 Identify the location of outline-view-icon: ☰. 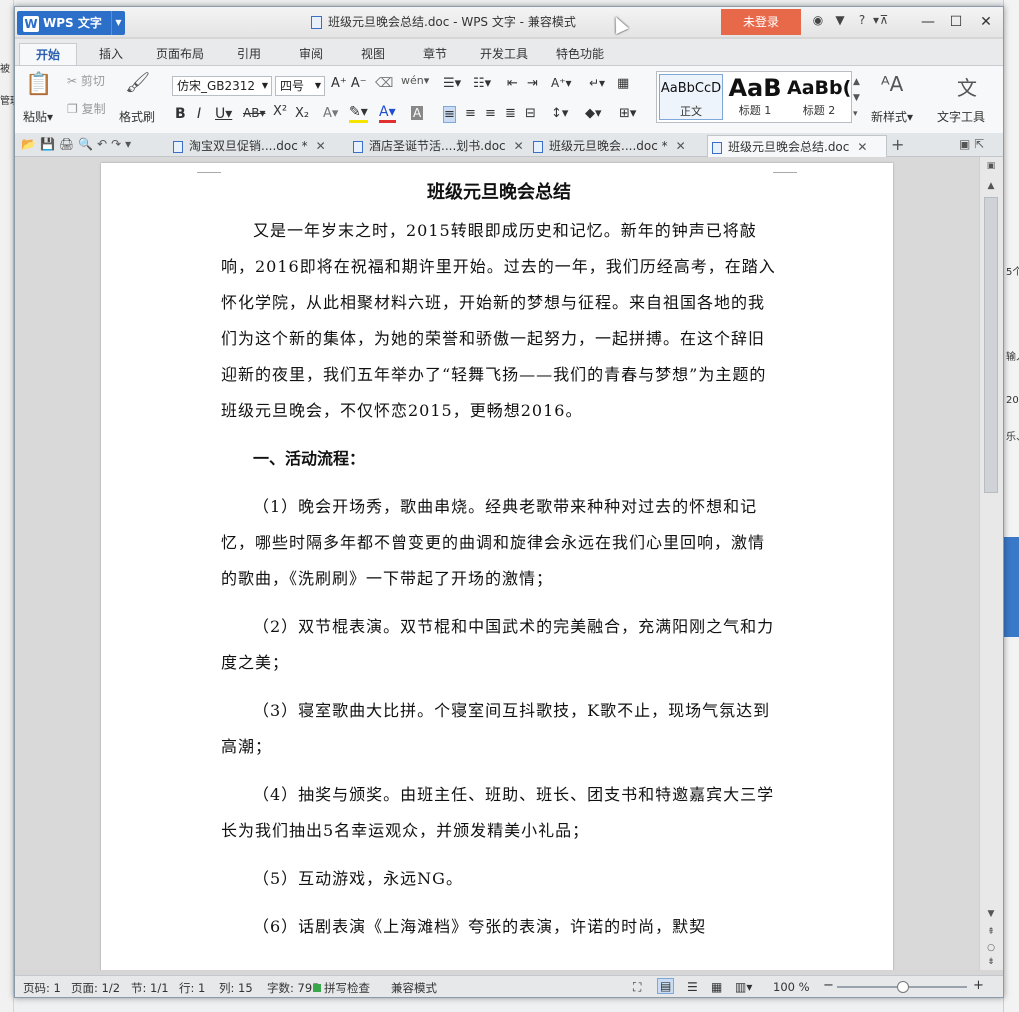
(692, 987).